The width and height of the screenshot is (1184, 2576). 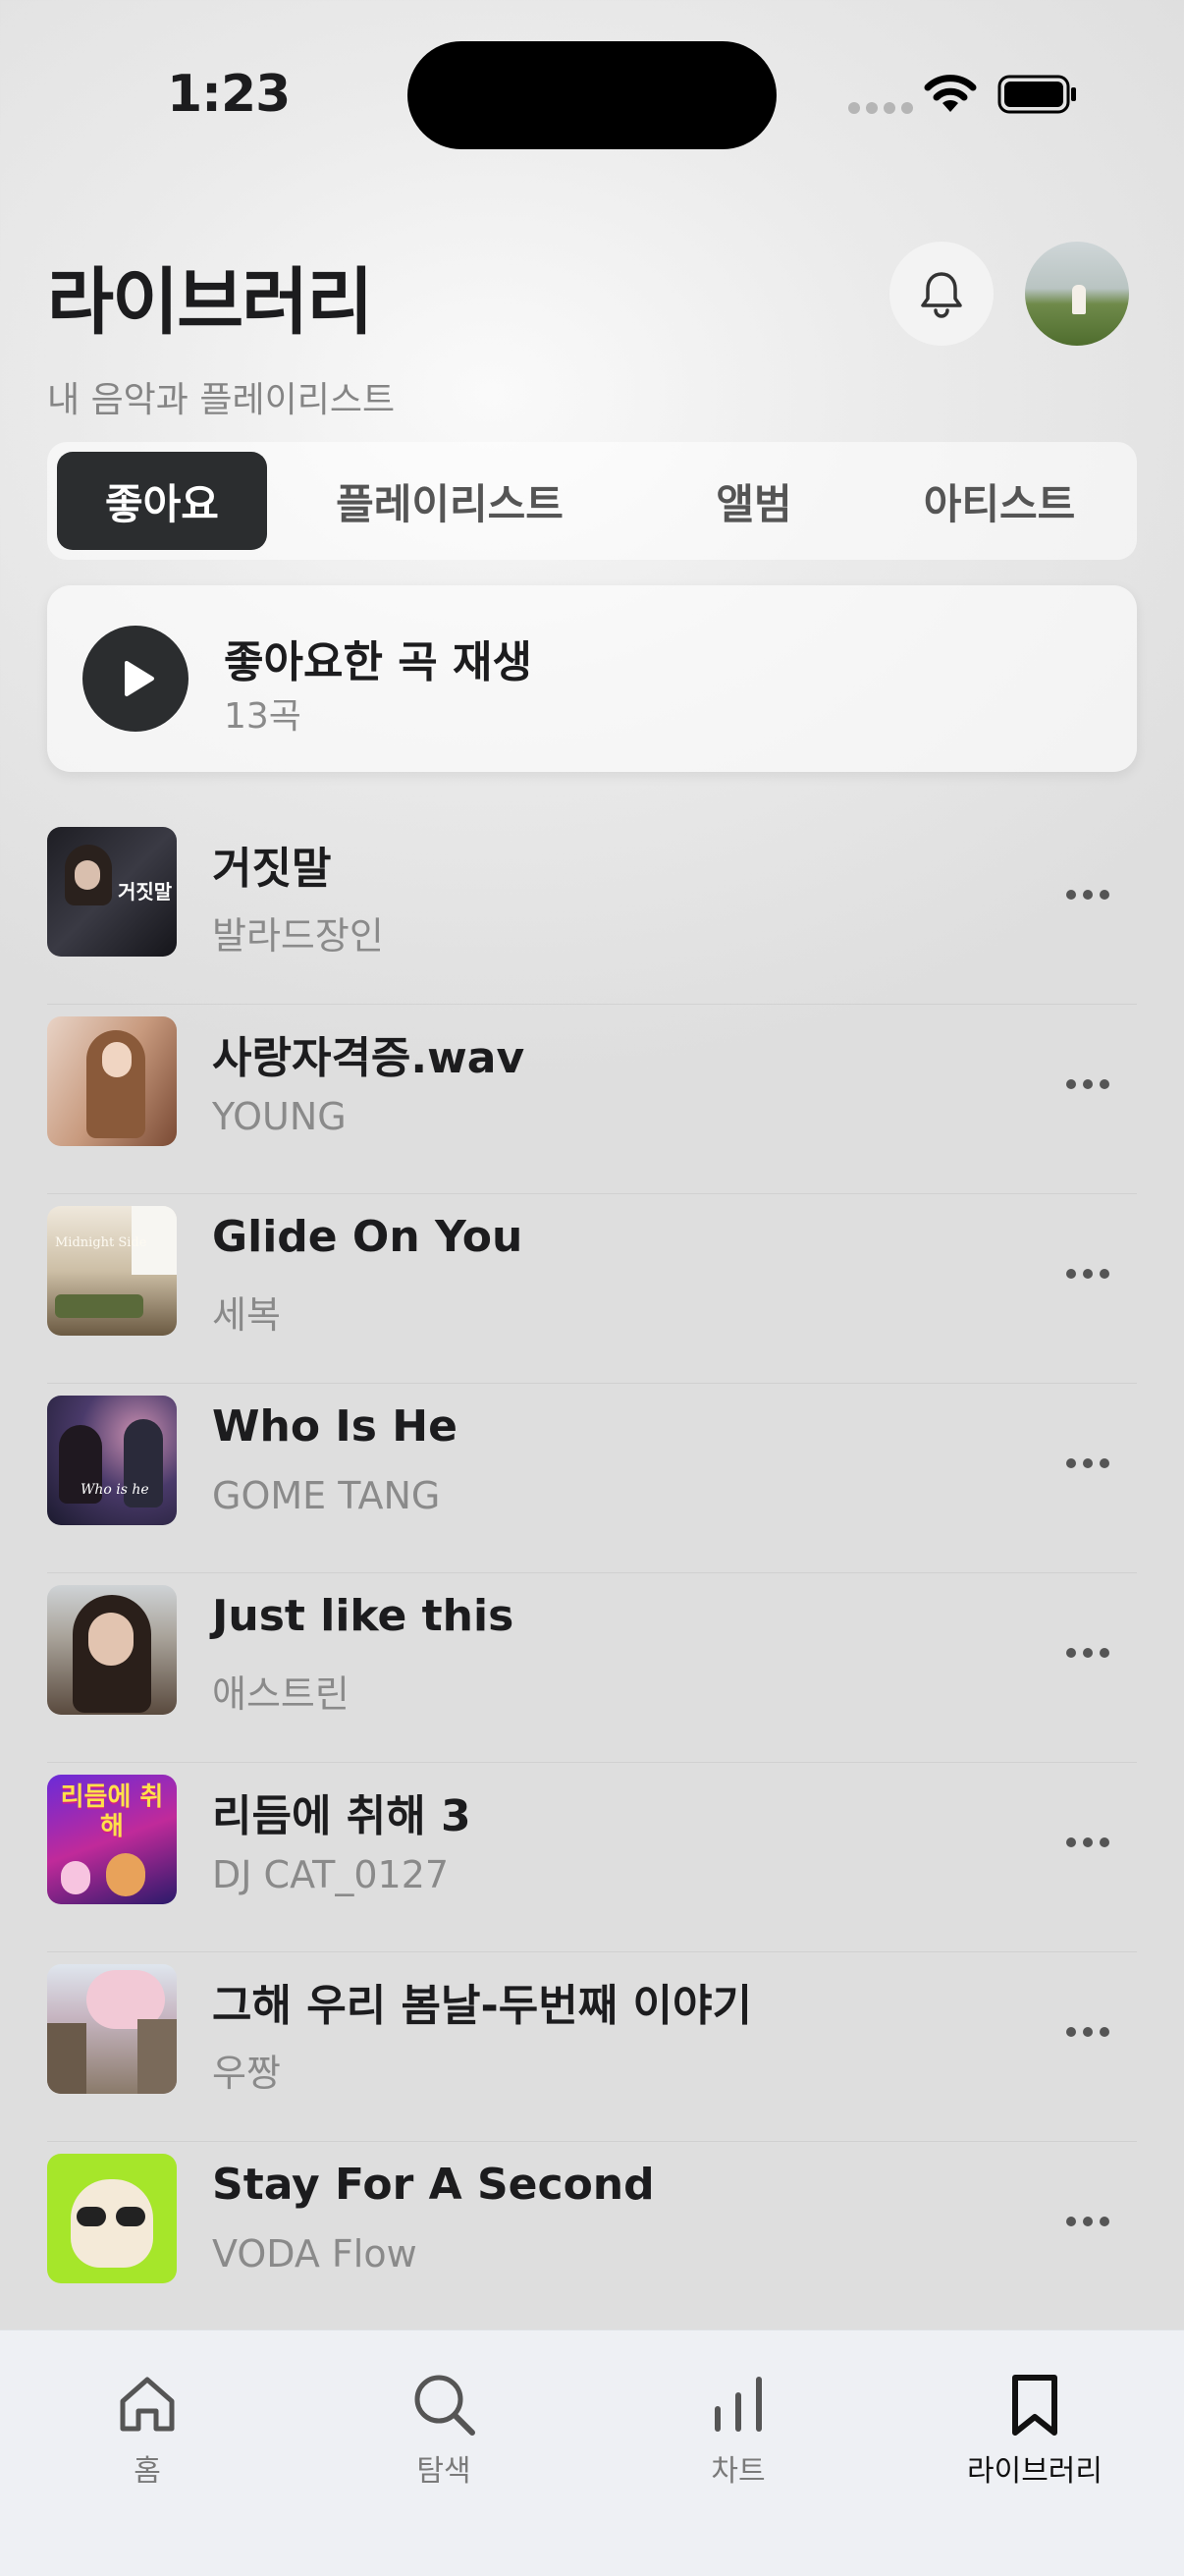 What do you see at coordinates (482, 2006) in the screenshot?
I see `song-title: 그해 우리 봄날-두번째 이야기` at bounding box center [482, 2006].